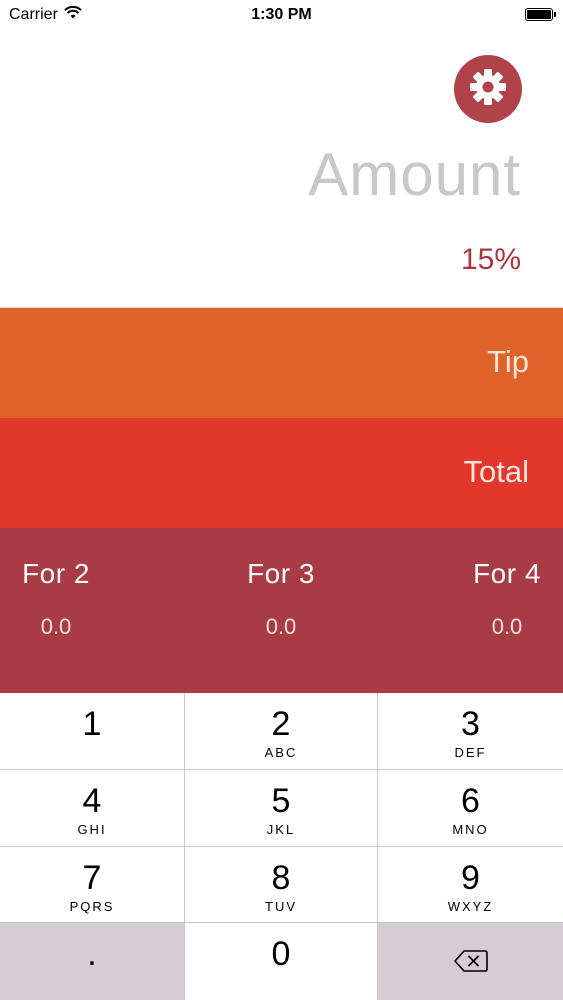 Image resolution: width=563 pixels, height=1000 pixels. What do you see at coordinates (470, 906) in the screenshot?
I see `key-letters: WXYZ` at bounding box center [470, 906].